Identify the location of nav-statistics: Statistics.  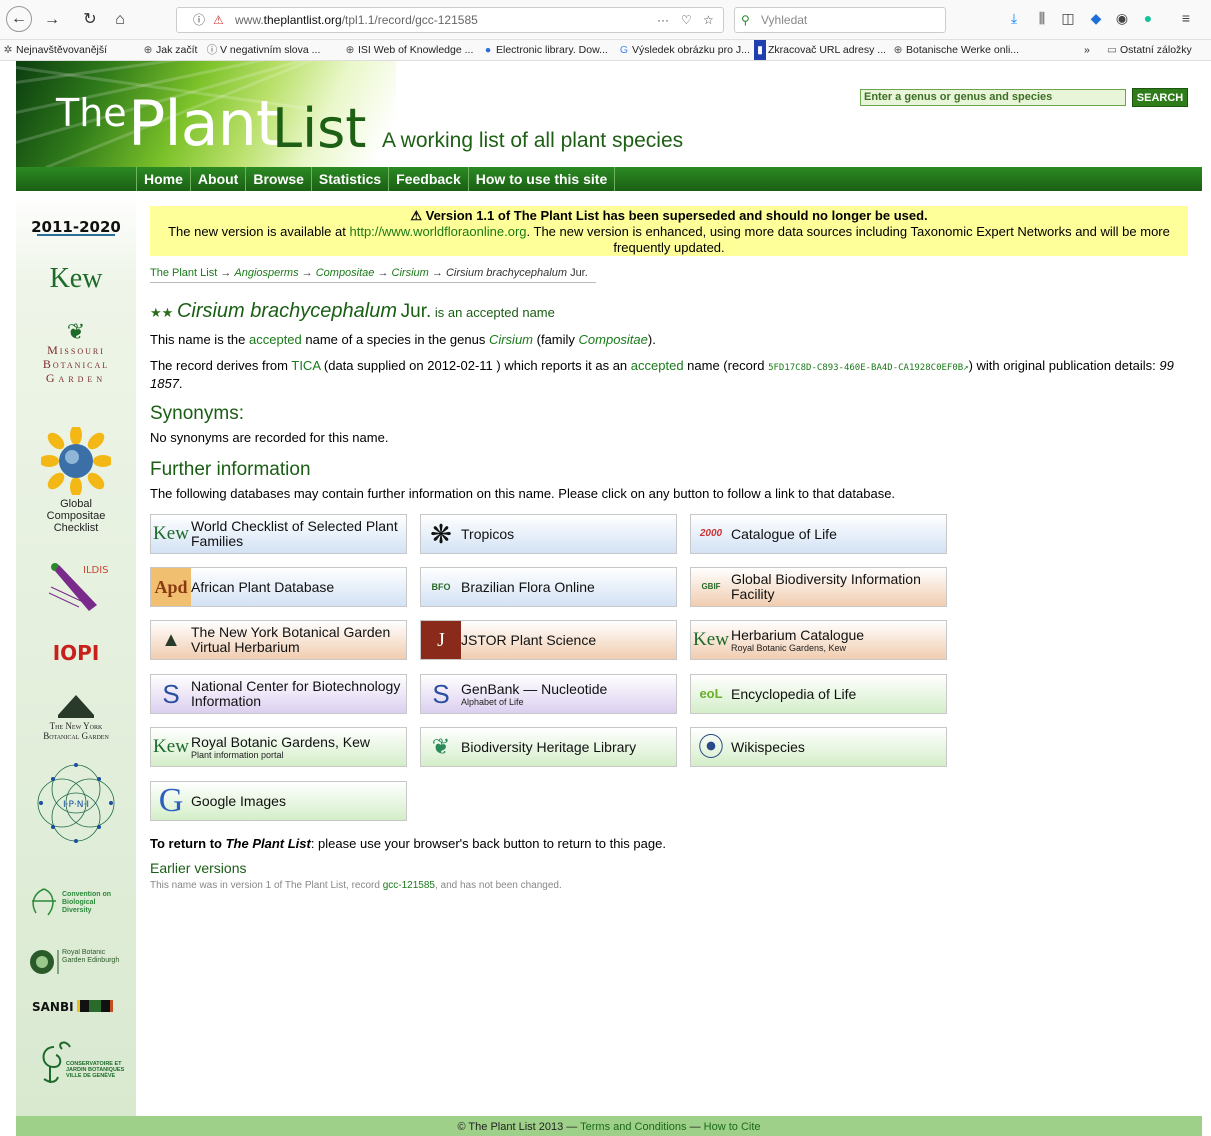
(349, 179).